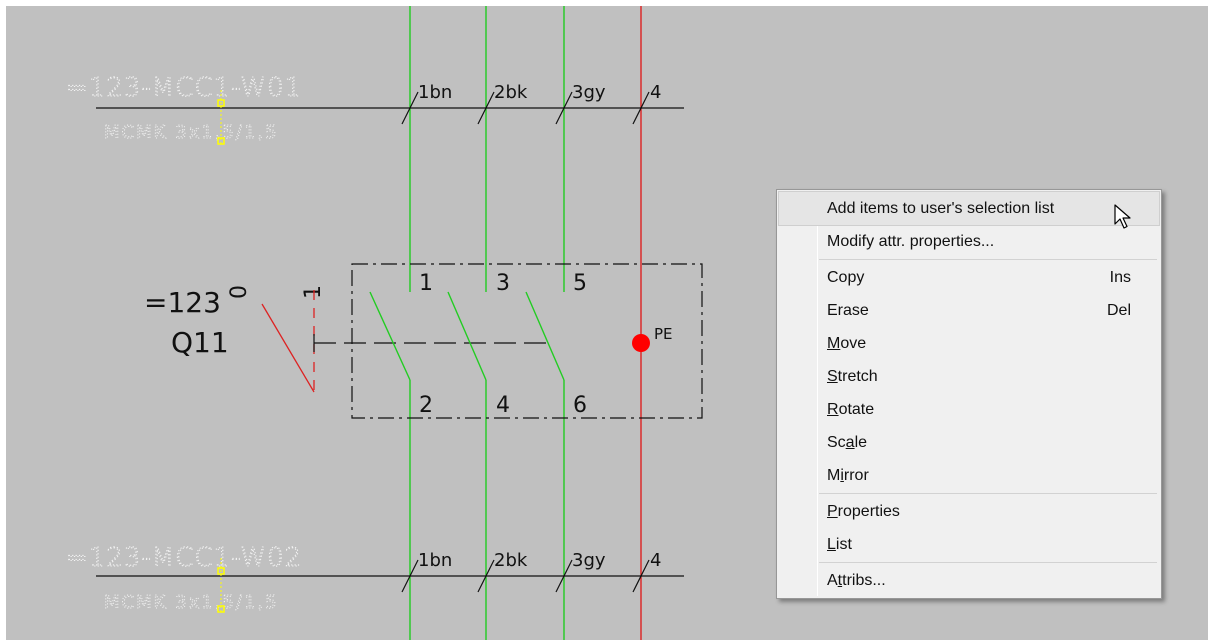  I want to click on cable-w02-tag: =123-MCC1-W02, so click(184, 558).